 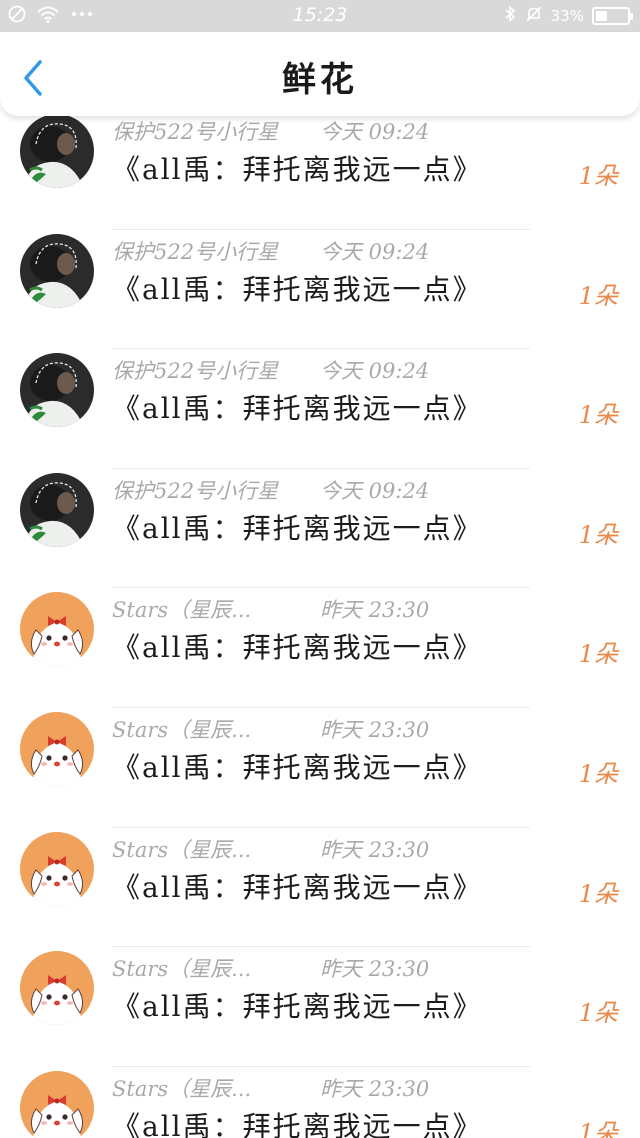 I want to click on battery-percent: 33%, so click(x=567, y=16).